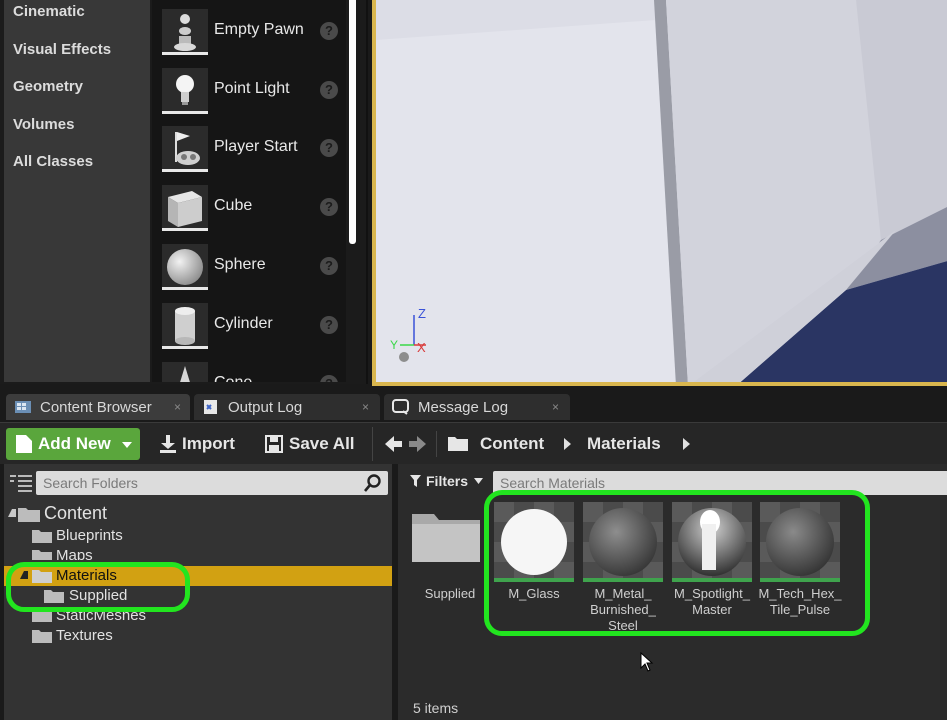 This screenshot has height=720, width=947. What do you see at coordinates (418, 444) in the screenshot?
I see `forward-arrow-icon` at bounding box center [418, 444].